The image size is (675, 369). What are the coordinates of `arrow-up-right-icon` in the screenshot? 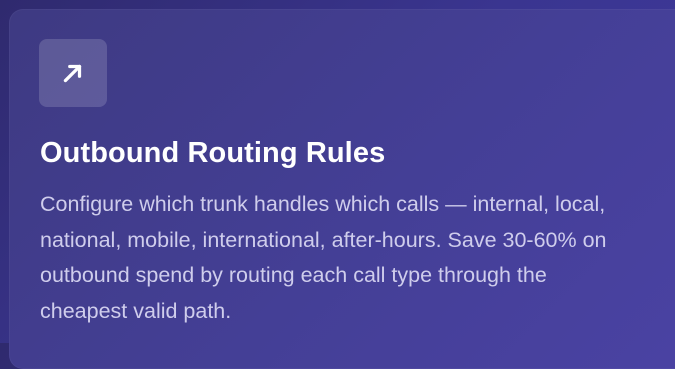 It's located at (72, 73).